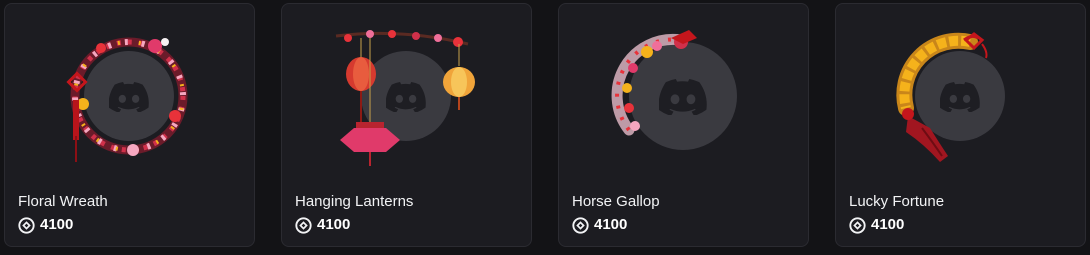  Describe the element at coordinates (897, 201) in the screenshot. I see `decoration-name: Lucky Fortune` at that location.